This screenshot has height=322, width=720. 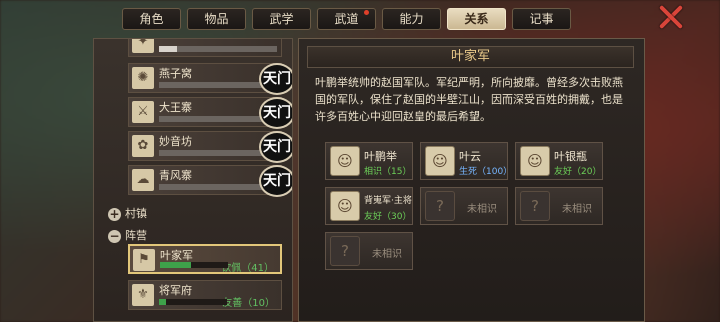 I want to click on tab-items: 物品, so click(x=216, y=19).